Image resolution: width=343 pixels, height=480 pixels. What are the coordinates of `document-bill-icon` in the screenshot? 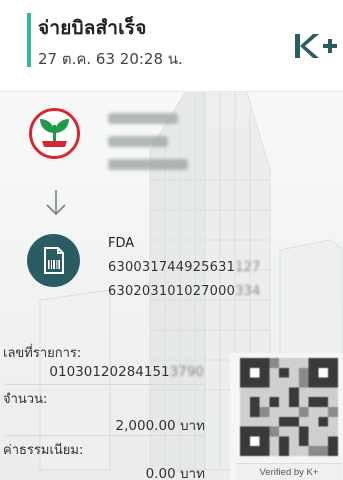 It's located at (53, 260).